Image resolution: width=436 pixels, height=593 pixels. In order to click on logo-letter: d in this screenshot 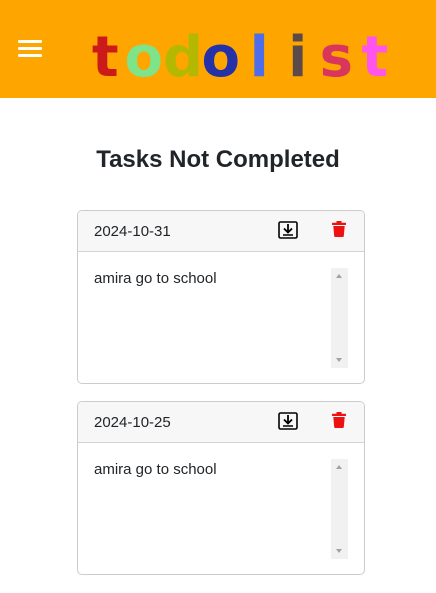, I will do `click(183, 57)`.